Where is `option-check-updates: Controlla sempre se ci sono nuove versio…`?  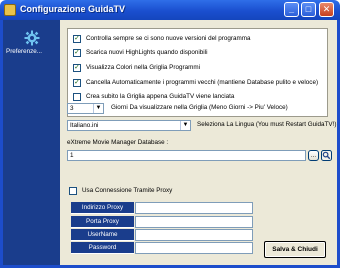
option-check-updates: Controlla sempre se ci sono nuove versio… is located at coordinates (162, 38).